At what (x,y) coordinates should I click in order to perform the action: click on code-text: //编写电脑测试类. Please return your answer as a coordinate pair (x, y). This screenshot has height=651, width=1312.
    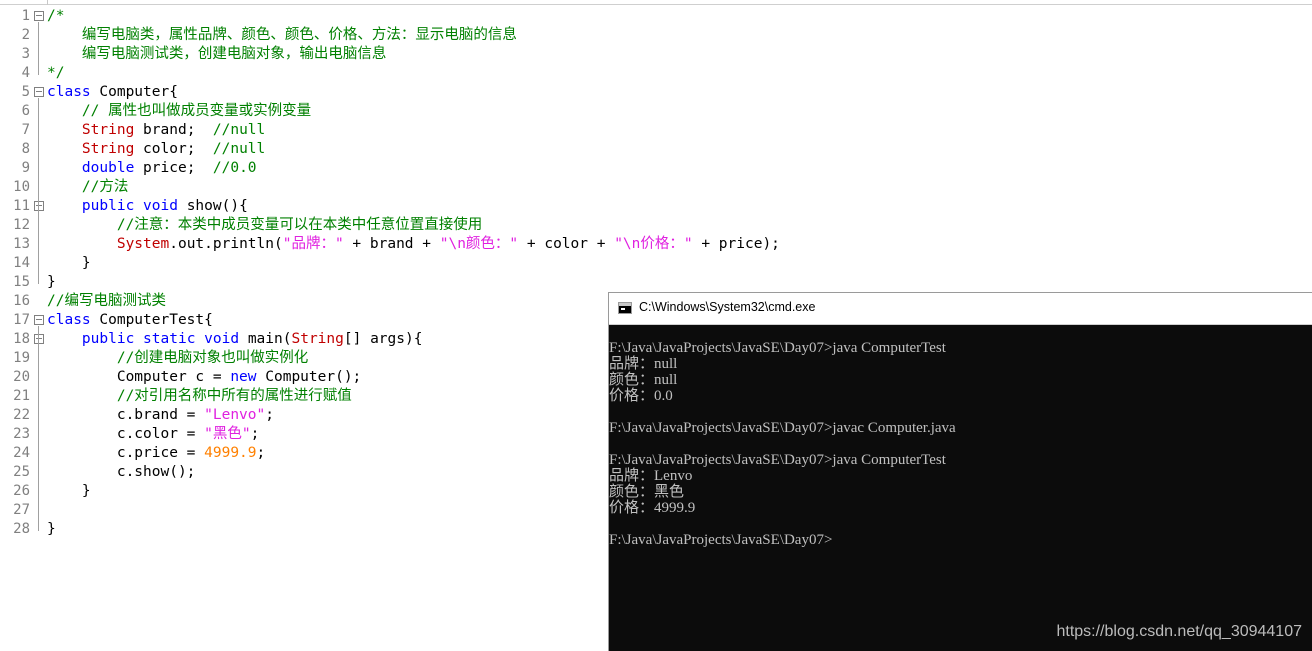
    Looking at the image, I should click on (106, 301).